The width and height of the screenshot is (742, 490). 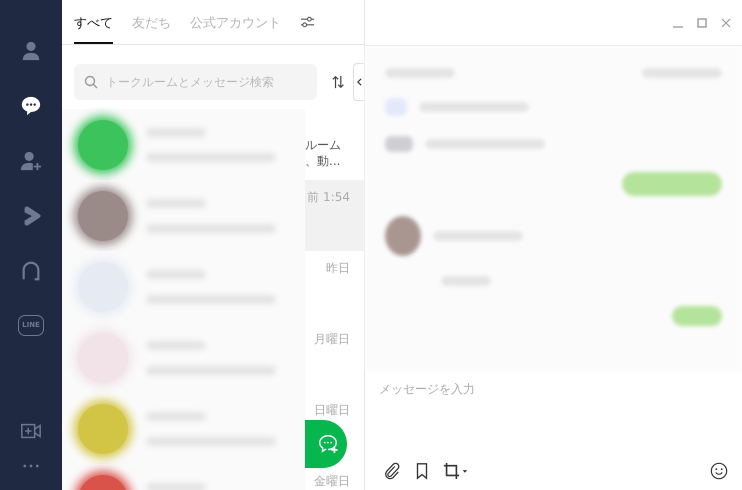 I want to click on maximize-icon, so click(x=702, y=23).